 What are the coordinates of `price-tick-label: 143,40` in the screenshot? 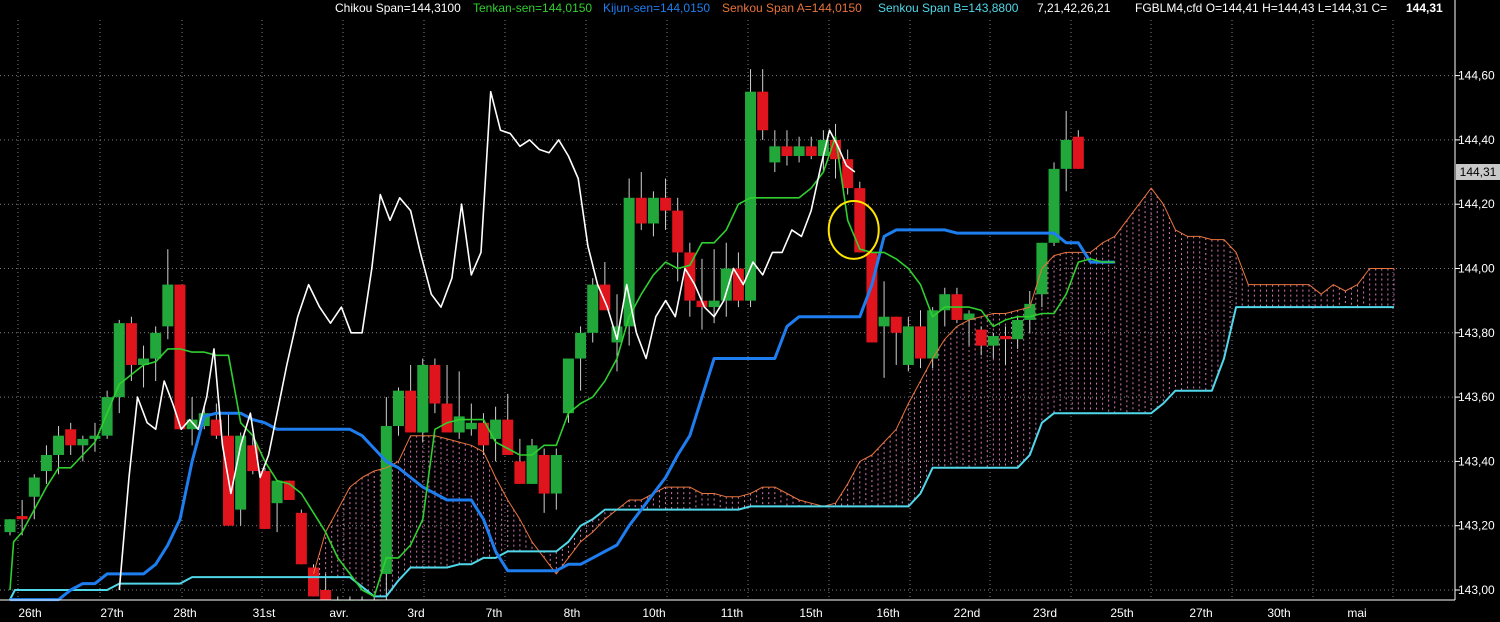 It's located at (1476, 461).